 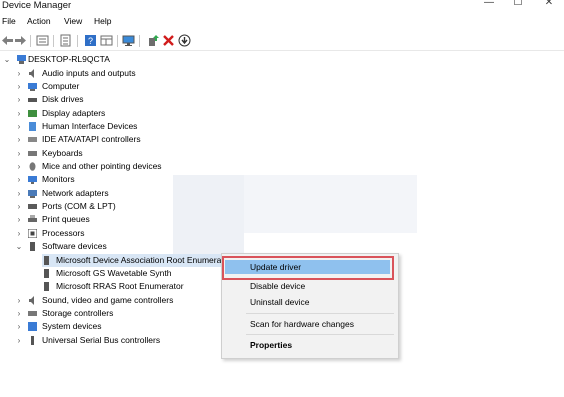 What do you see at coordinates (9, 21) in the screenshot?
I see `menu-file: File` at bounding box center [9, 21].